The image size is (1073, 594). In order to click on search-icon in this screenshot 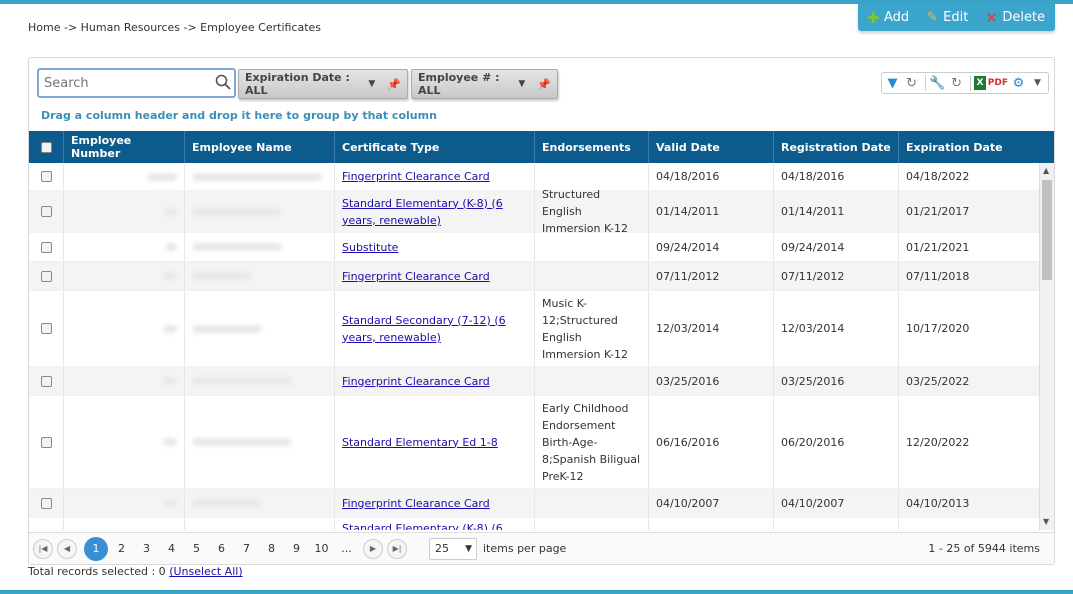, I will do `click(223, 82)`.